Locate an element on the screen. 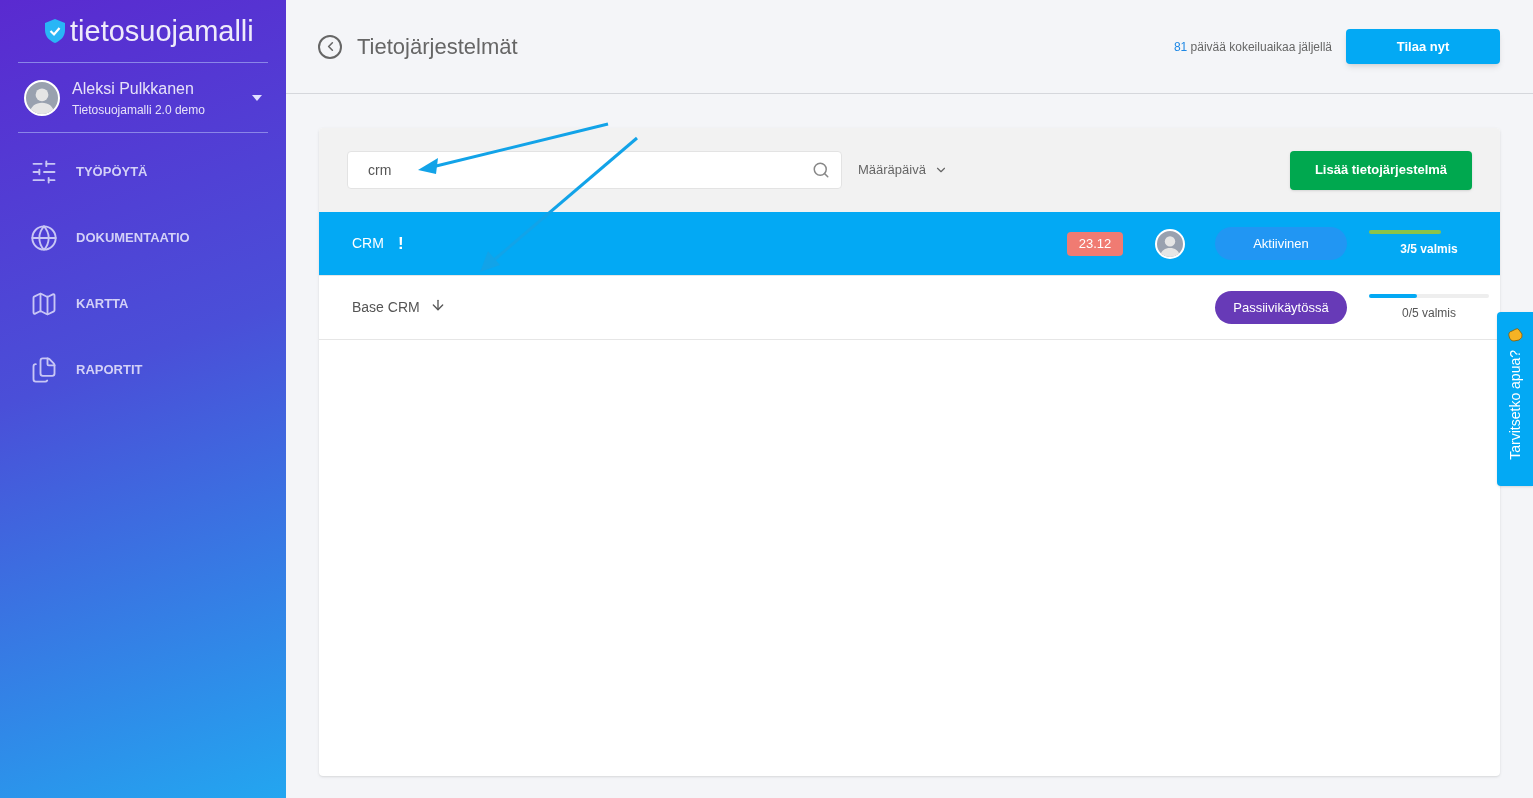 This screenshot has height=798, width=1533. user-name: Aleksi Pulkkanen is located at coordinates (133, 88).